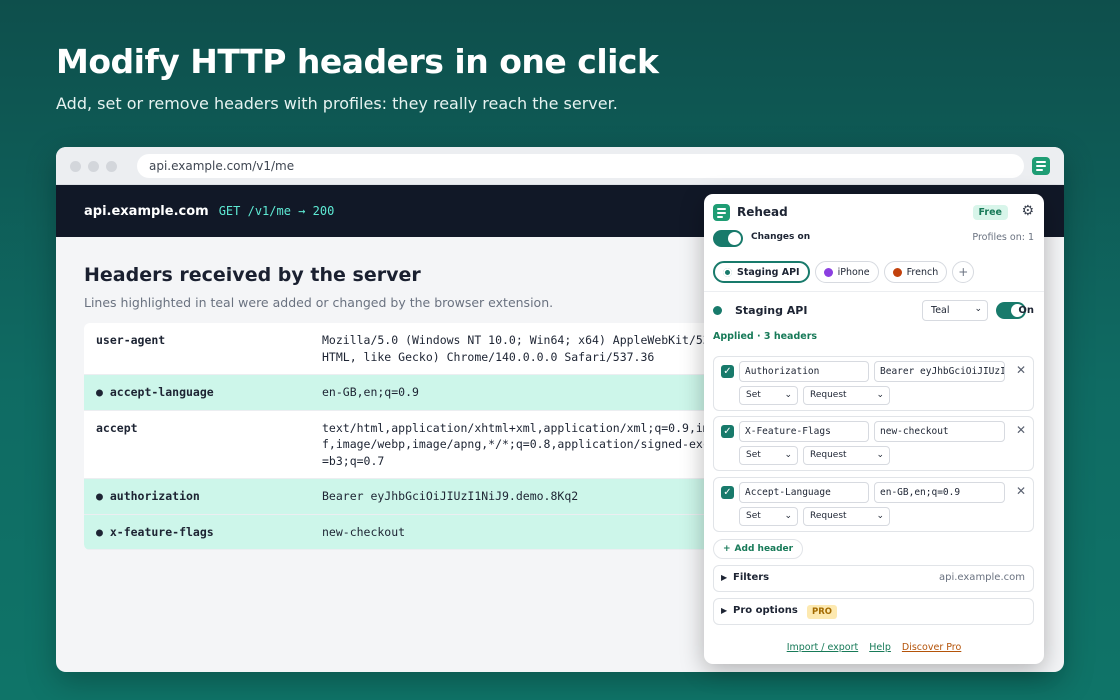 The image size is (1120, 700). Describe the element at coordinates (131, 340) in the screenshot. I see `header-name: user-agent` at that location.